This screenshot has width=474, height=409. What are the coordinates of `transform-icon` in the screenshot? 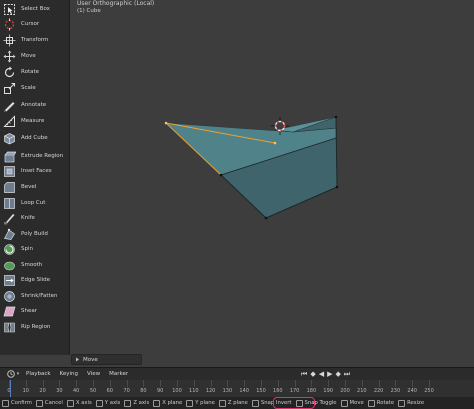 It's located at (9, 40).